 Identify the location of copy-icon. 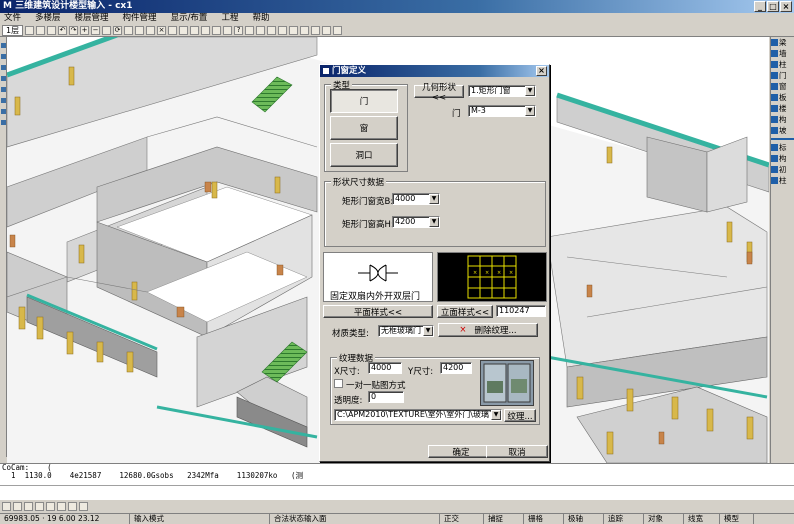
(151, 30).